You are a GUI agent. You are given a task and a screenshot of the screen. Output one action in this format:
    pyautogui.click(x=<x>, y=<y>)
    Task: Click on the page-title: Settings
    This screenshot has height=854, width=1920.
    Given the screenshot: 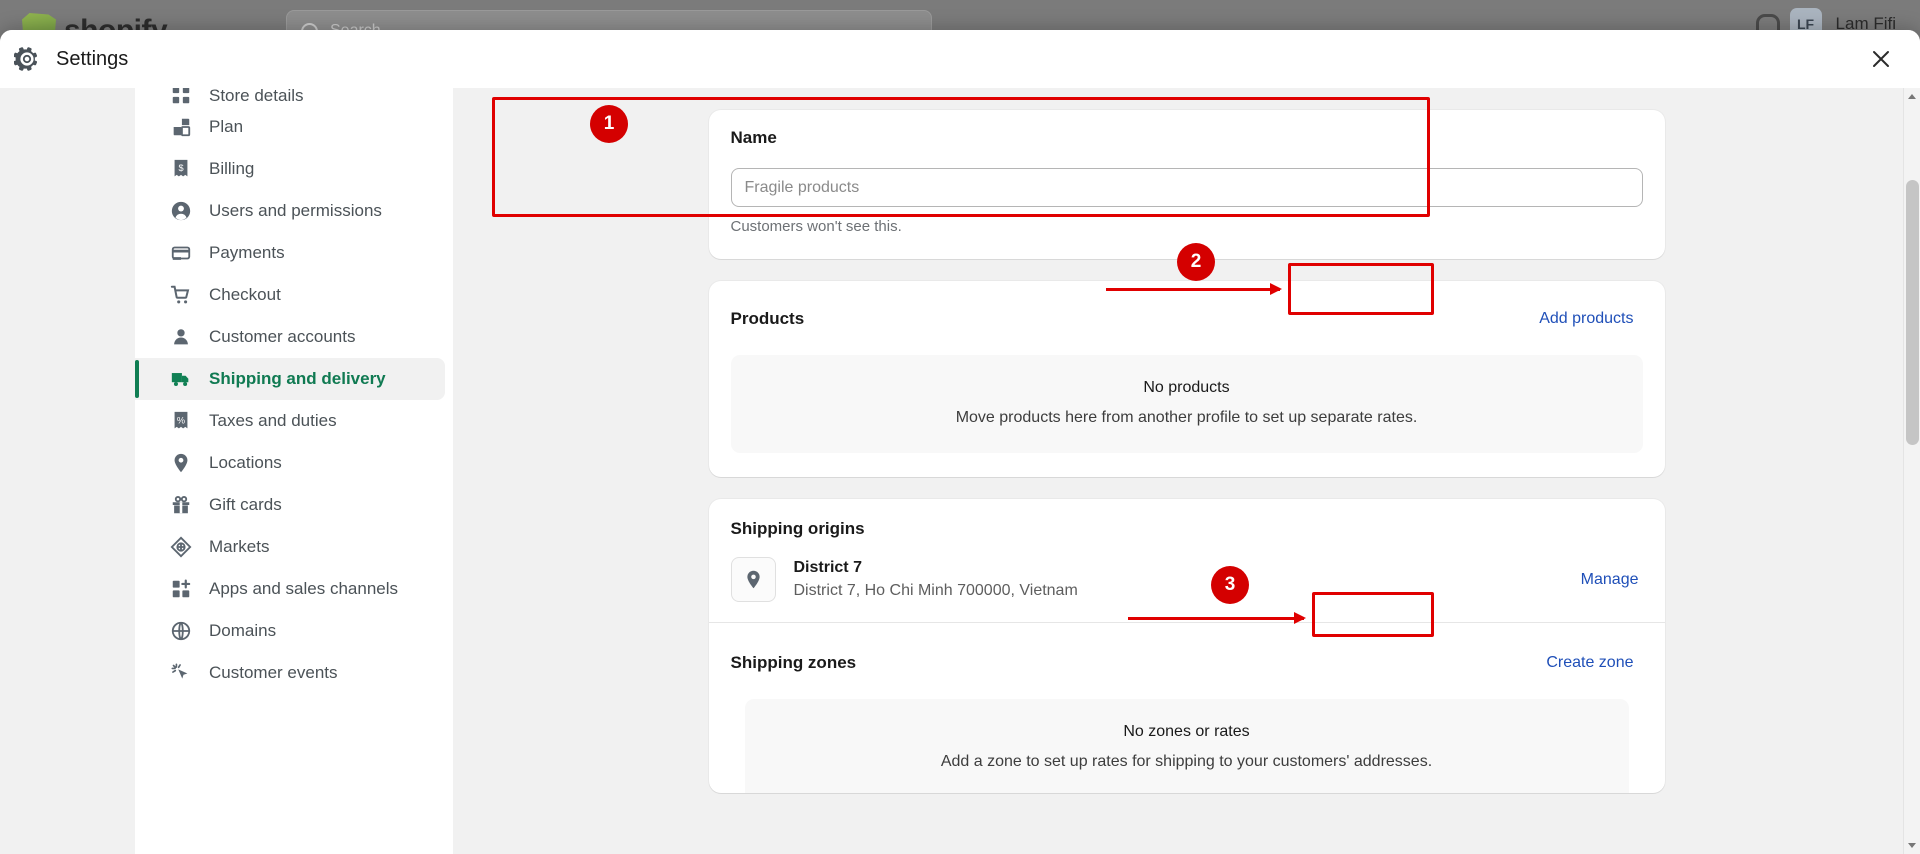 What is the action you would take?
    pyautogui.click(x=92, y=58)
    